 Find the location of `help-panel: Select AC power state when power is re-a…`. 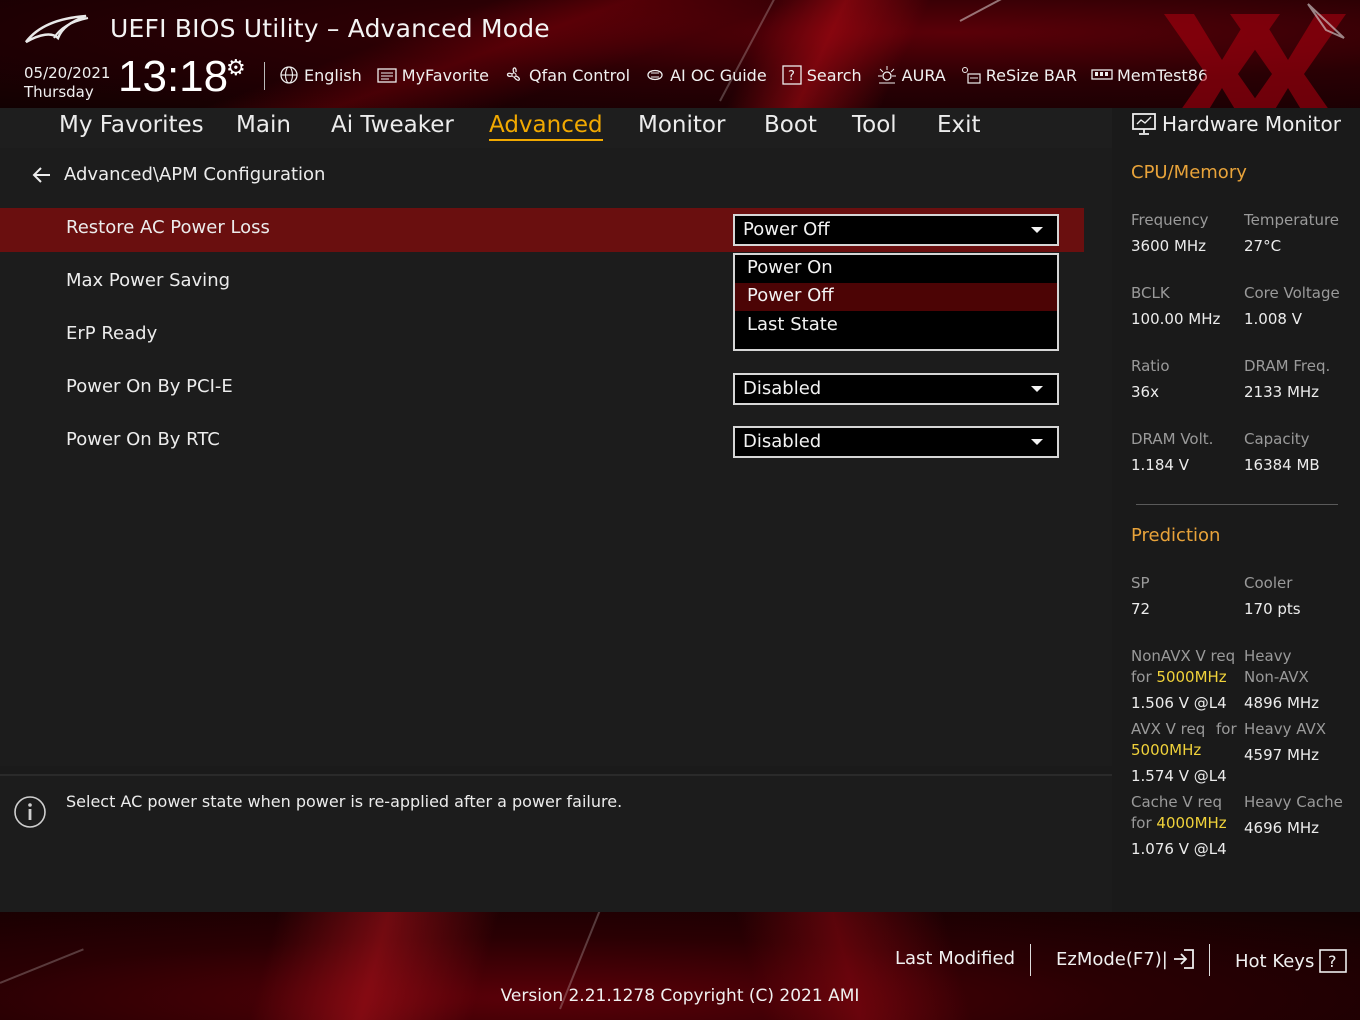

help-panel: Select AC power state when power is re-a… is located at coordinates (556, 844).